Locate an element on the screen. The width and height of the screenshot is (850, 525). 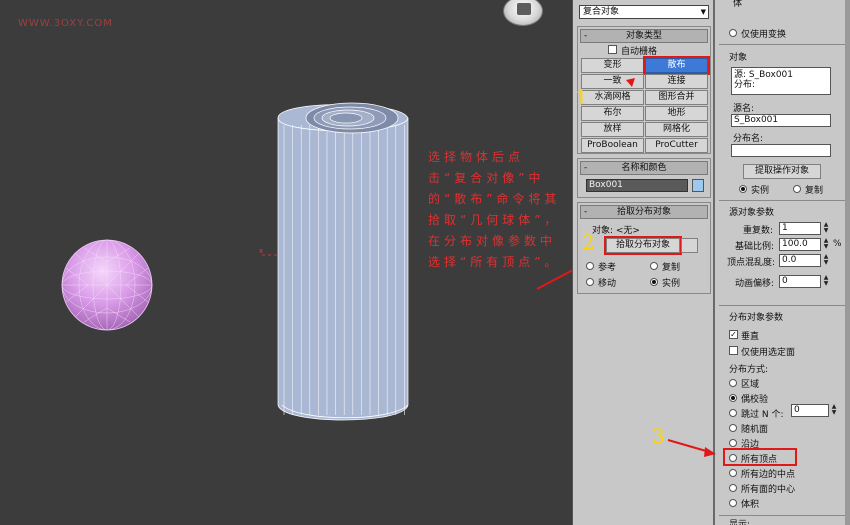
chevron-down-icon: ▼ is located at coordinates (703, 12).